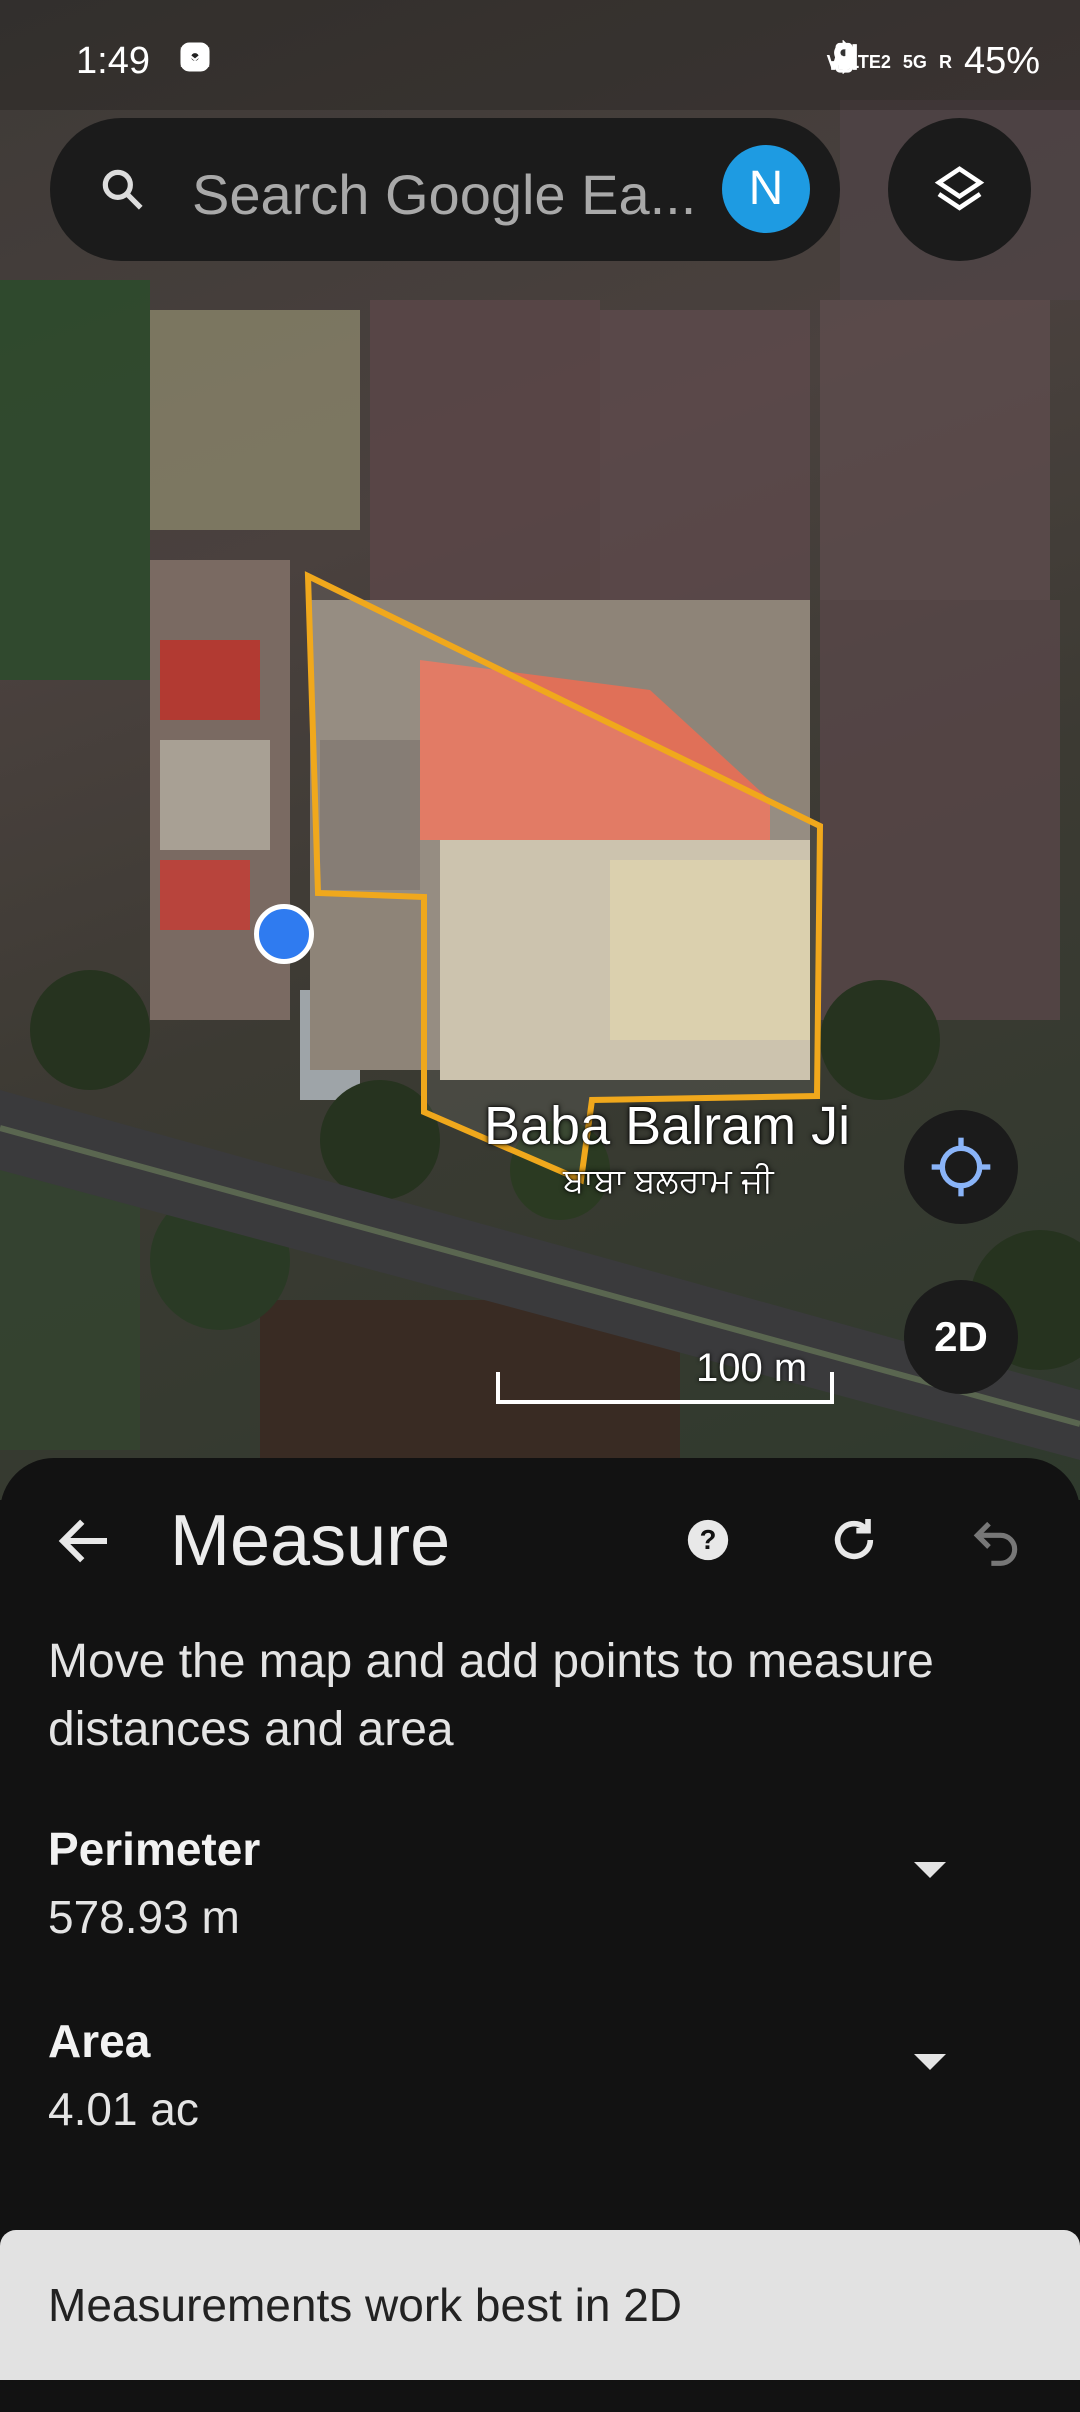 This screenshot has height=2412, width=1080. What do you see at coordinates (930, 2062) in the screenshot?
I see `area-unit-dropdown-icon` at bounding box center [930, 2062].